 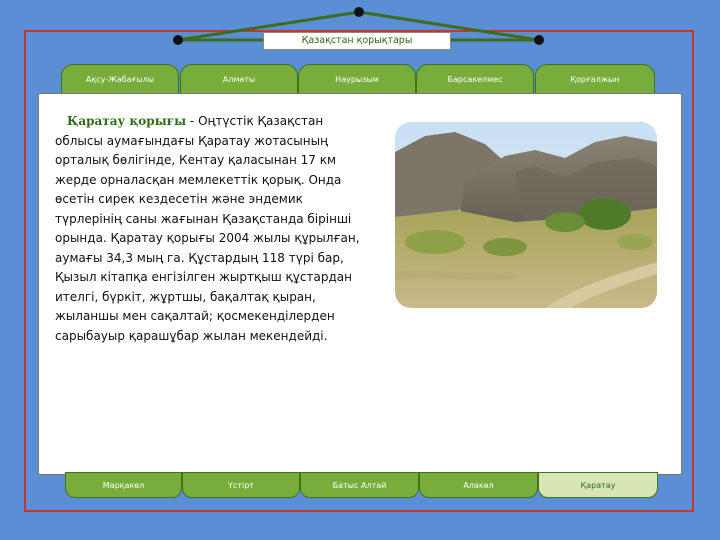 I want to click on slide-title: Қазақстан қорықтары, so click(x=357, y=41).